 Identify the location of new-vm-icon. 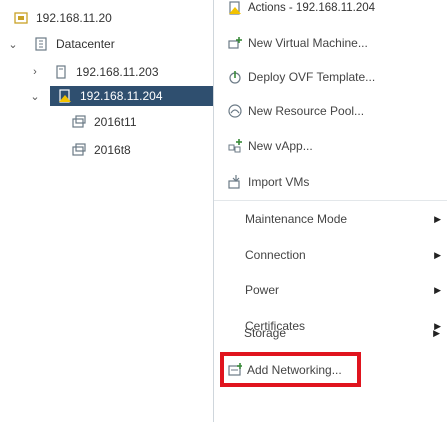
(235, 43).